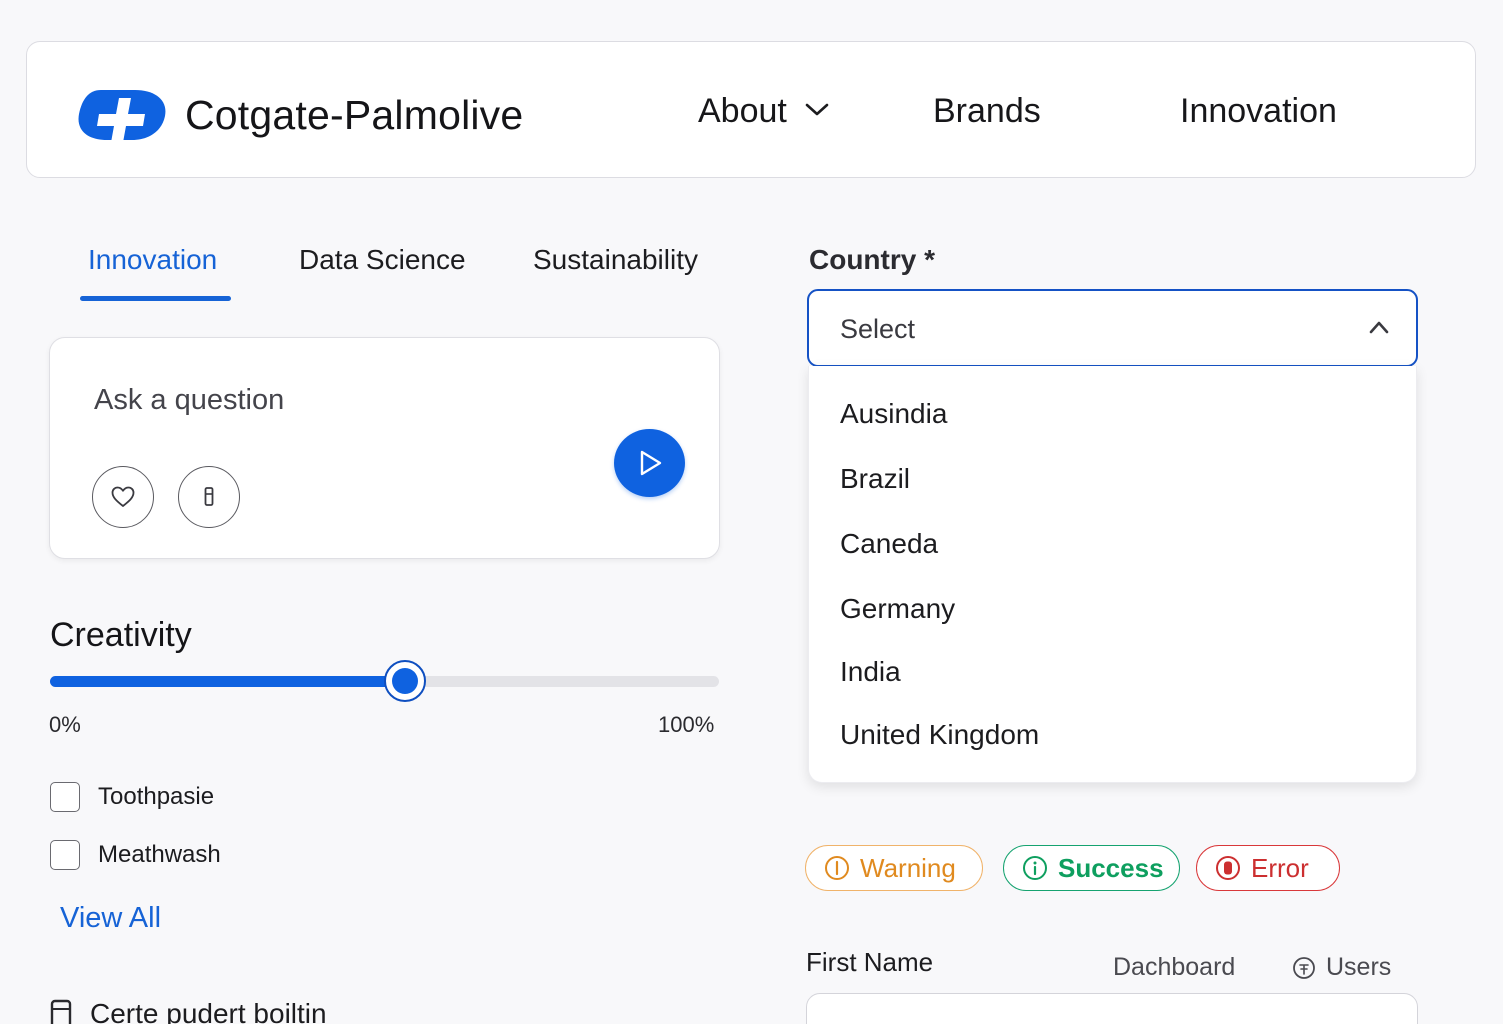  What do you see at coordinates (1228, 868) in the screenshot?
I see `error-icon` at bounding box center [1228, 868].